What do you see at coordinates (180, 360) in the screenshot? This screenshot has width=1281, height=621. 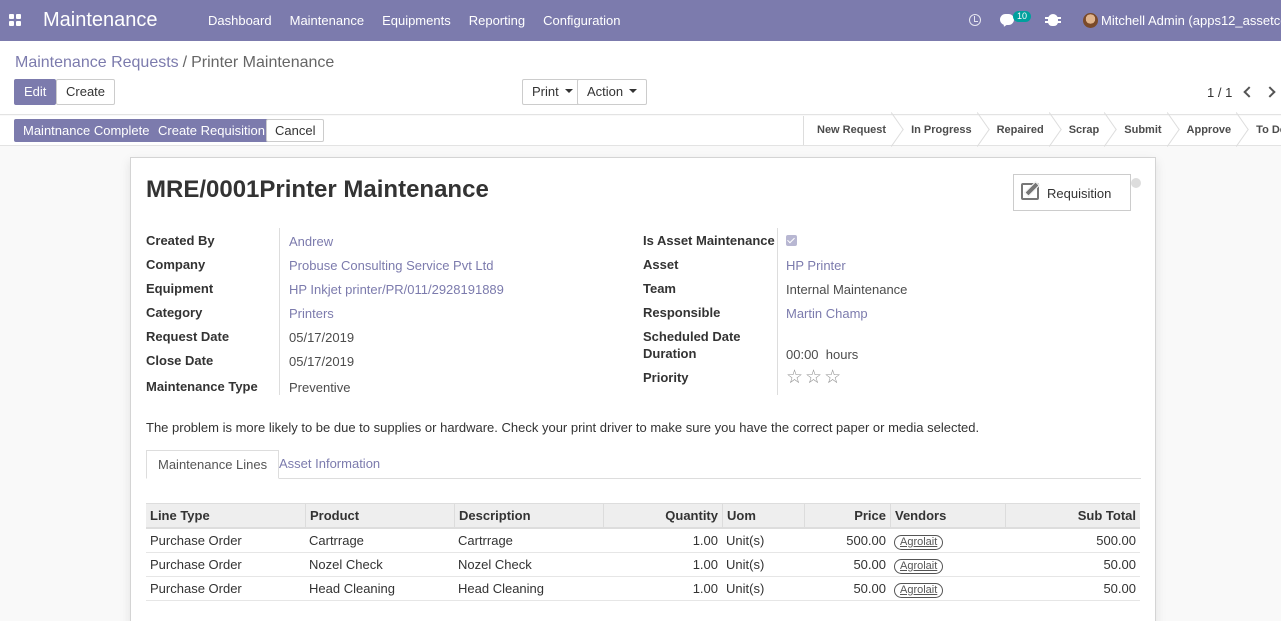 I see `close-date-label: Close Date` at bounding box center [180, 360].